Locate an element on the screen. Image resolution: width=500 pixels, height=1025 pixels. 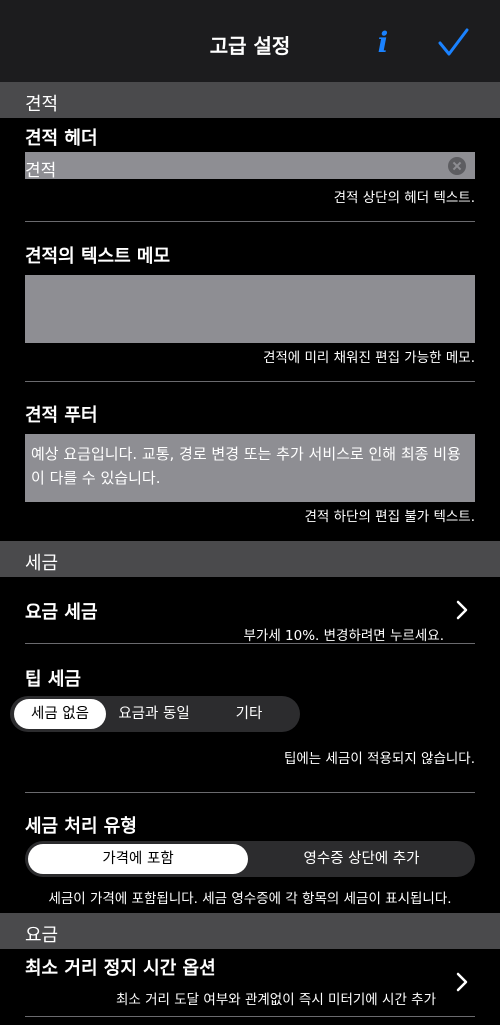
section-title: 요금 is located at coordinates (42, 935).